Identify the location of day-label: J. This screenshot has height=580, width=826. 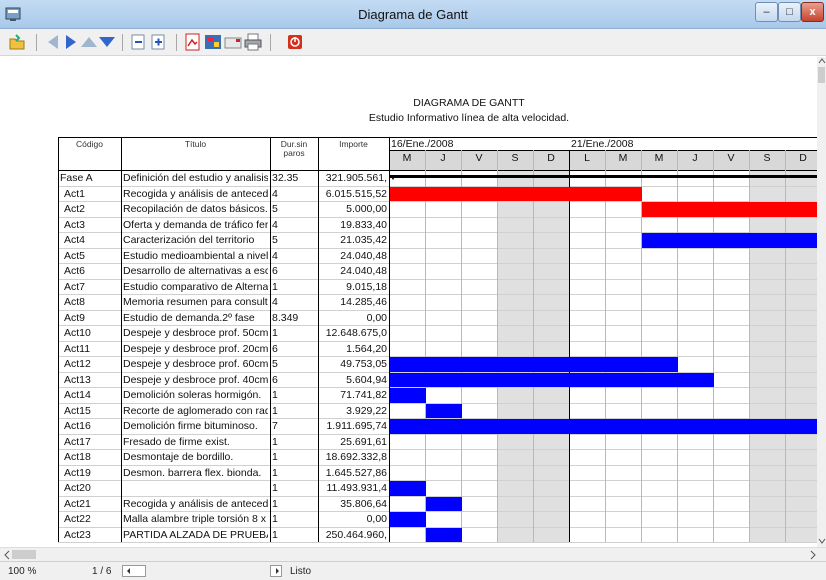
(695, 158).